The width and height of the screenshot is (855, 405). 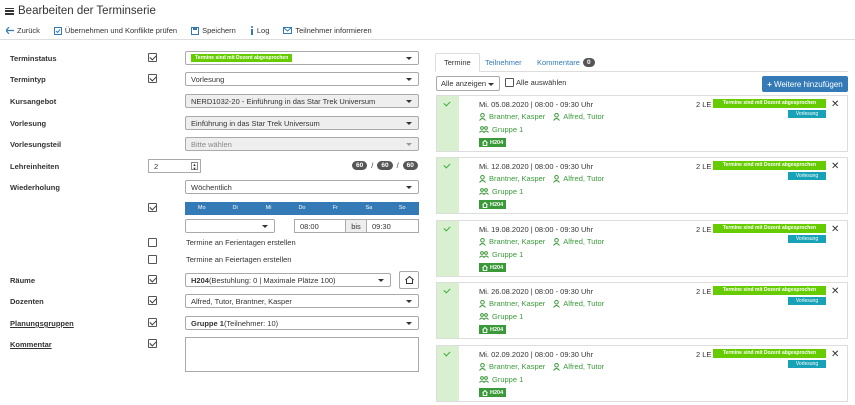 I want to click on filter-select: Alle anzeigen, so click(x=468, y=83).